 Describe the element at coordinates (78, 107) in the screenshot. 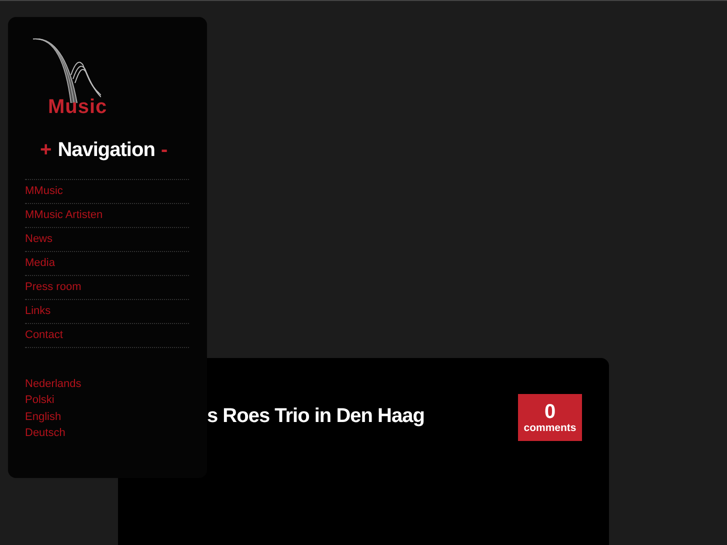

I see `logo-text: Music` at that location.